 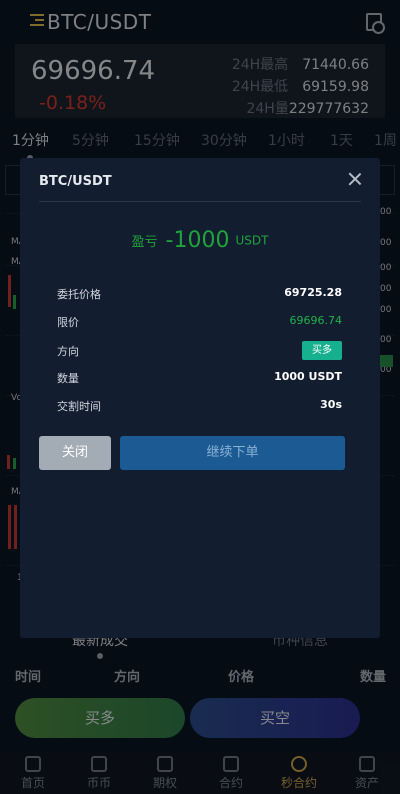 I want to click on row-label: 交割时间, so click(x=79, y=406).